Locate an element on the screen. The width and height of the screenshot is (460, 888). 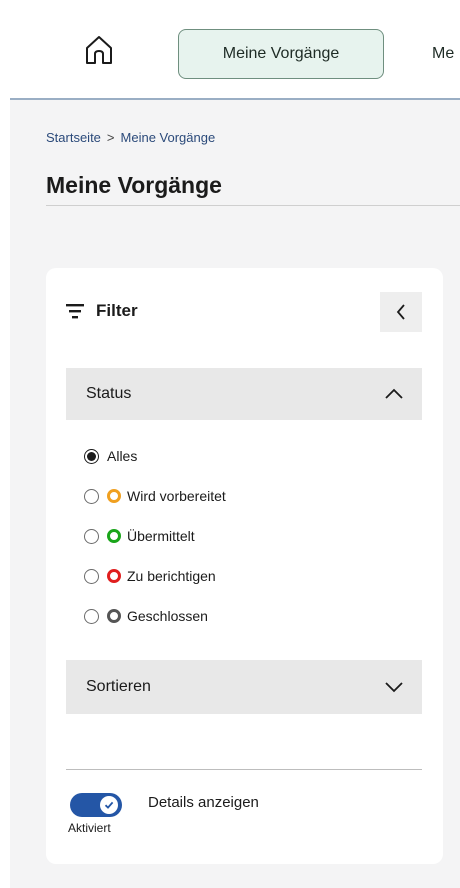
nav-item-meine-vorgaenge: Meine Vorgänge is located at coordinates (281, 54).